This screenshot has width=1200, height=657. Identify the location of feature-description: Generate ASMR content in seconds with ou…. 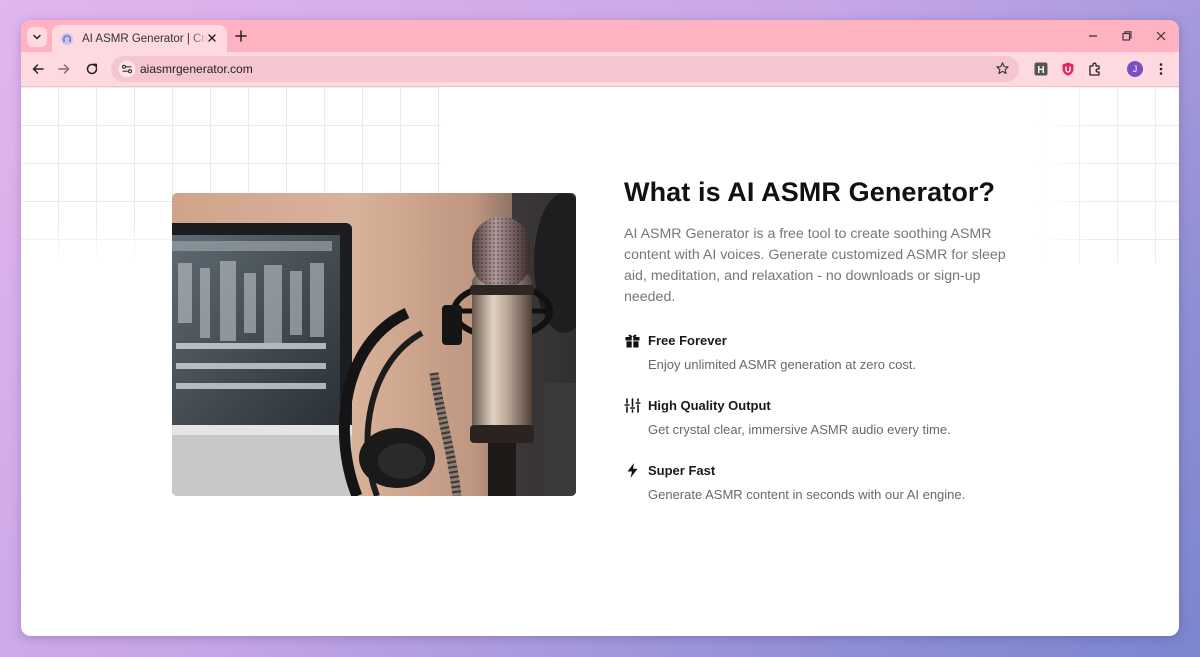
(807, 494).